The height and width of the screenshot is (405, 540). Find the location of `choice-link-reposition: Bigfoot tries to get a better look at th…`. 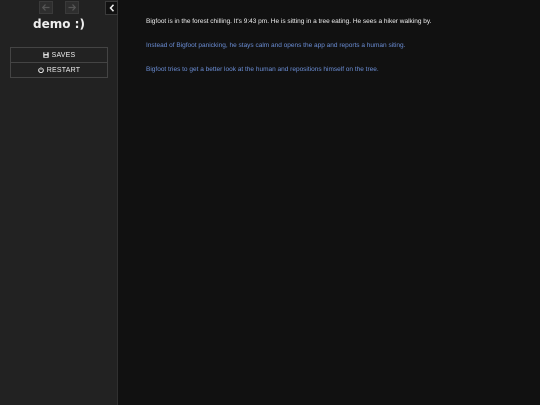

choice-link-reposition: Bigfoot tries to get a better look at th… is located at coordinates (336, 69).